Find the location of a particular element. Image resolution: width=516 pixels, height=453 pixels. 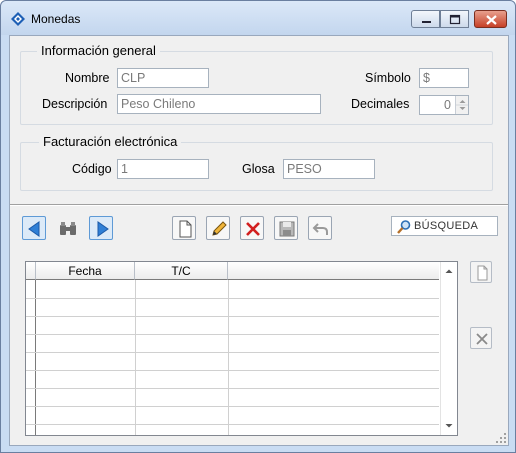

minimize-button is located at coordinates (425, 19).